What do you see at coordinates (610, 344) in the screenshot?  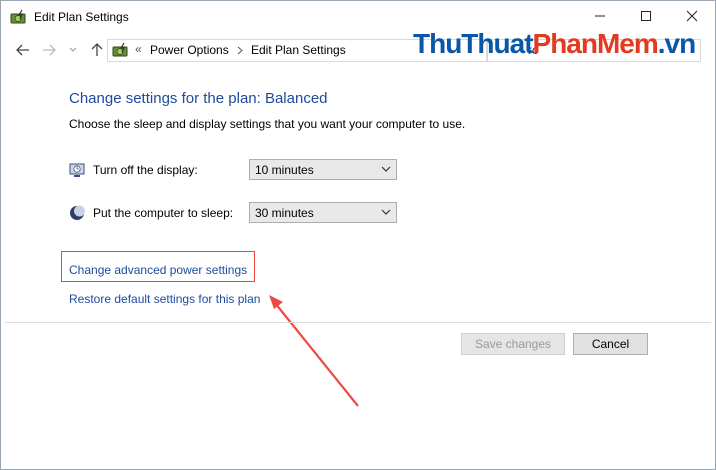 I see `cancel-button: Cancel` at bounding box center [610, 344].